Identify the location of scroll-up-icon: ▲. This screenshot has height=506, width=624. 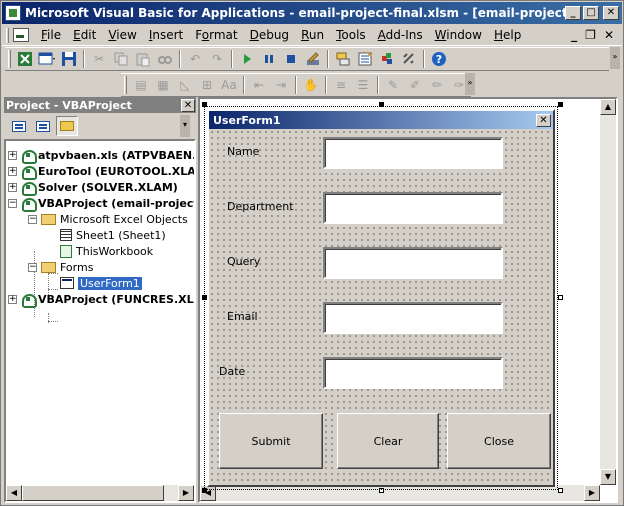
(608, 107).